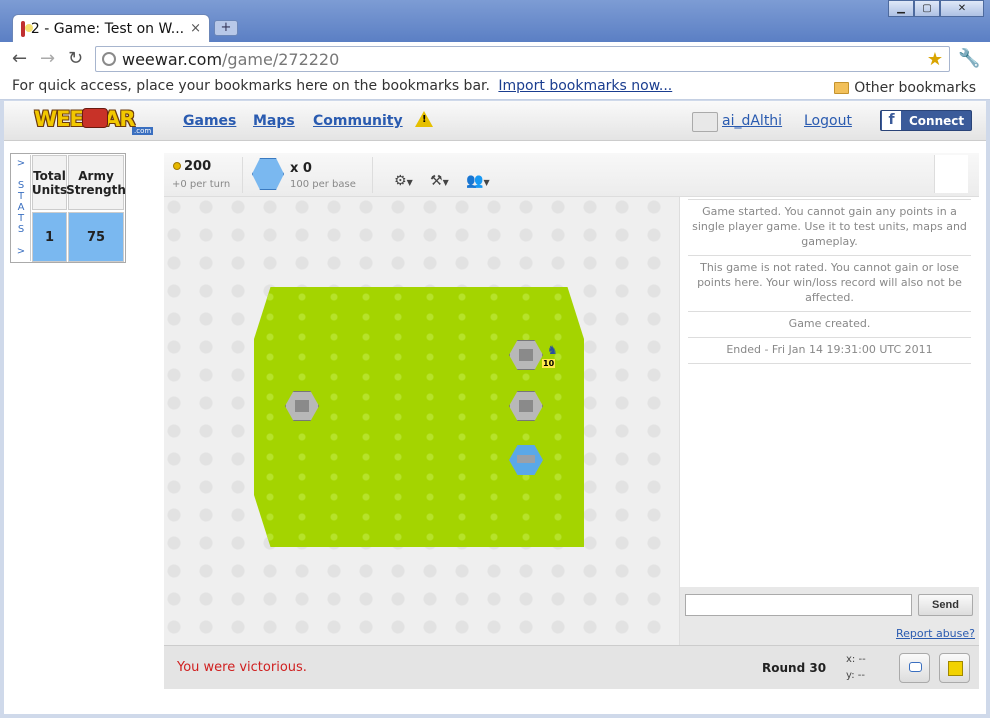  I want to click on nav-community: Community, so click(358, 121).